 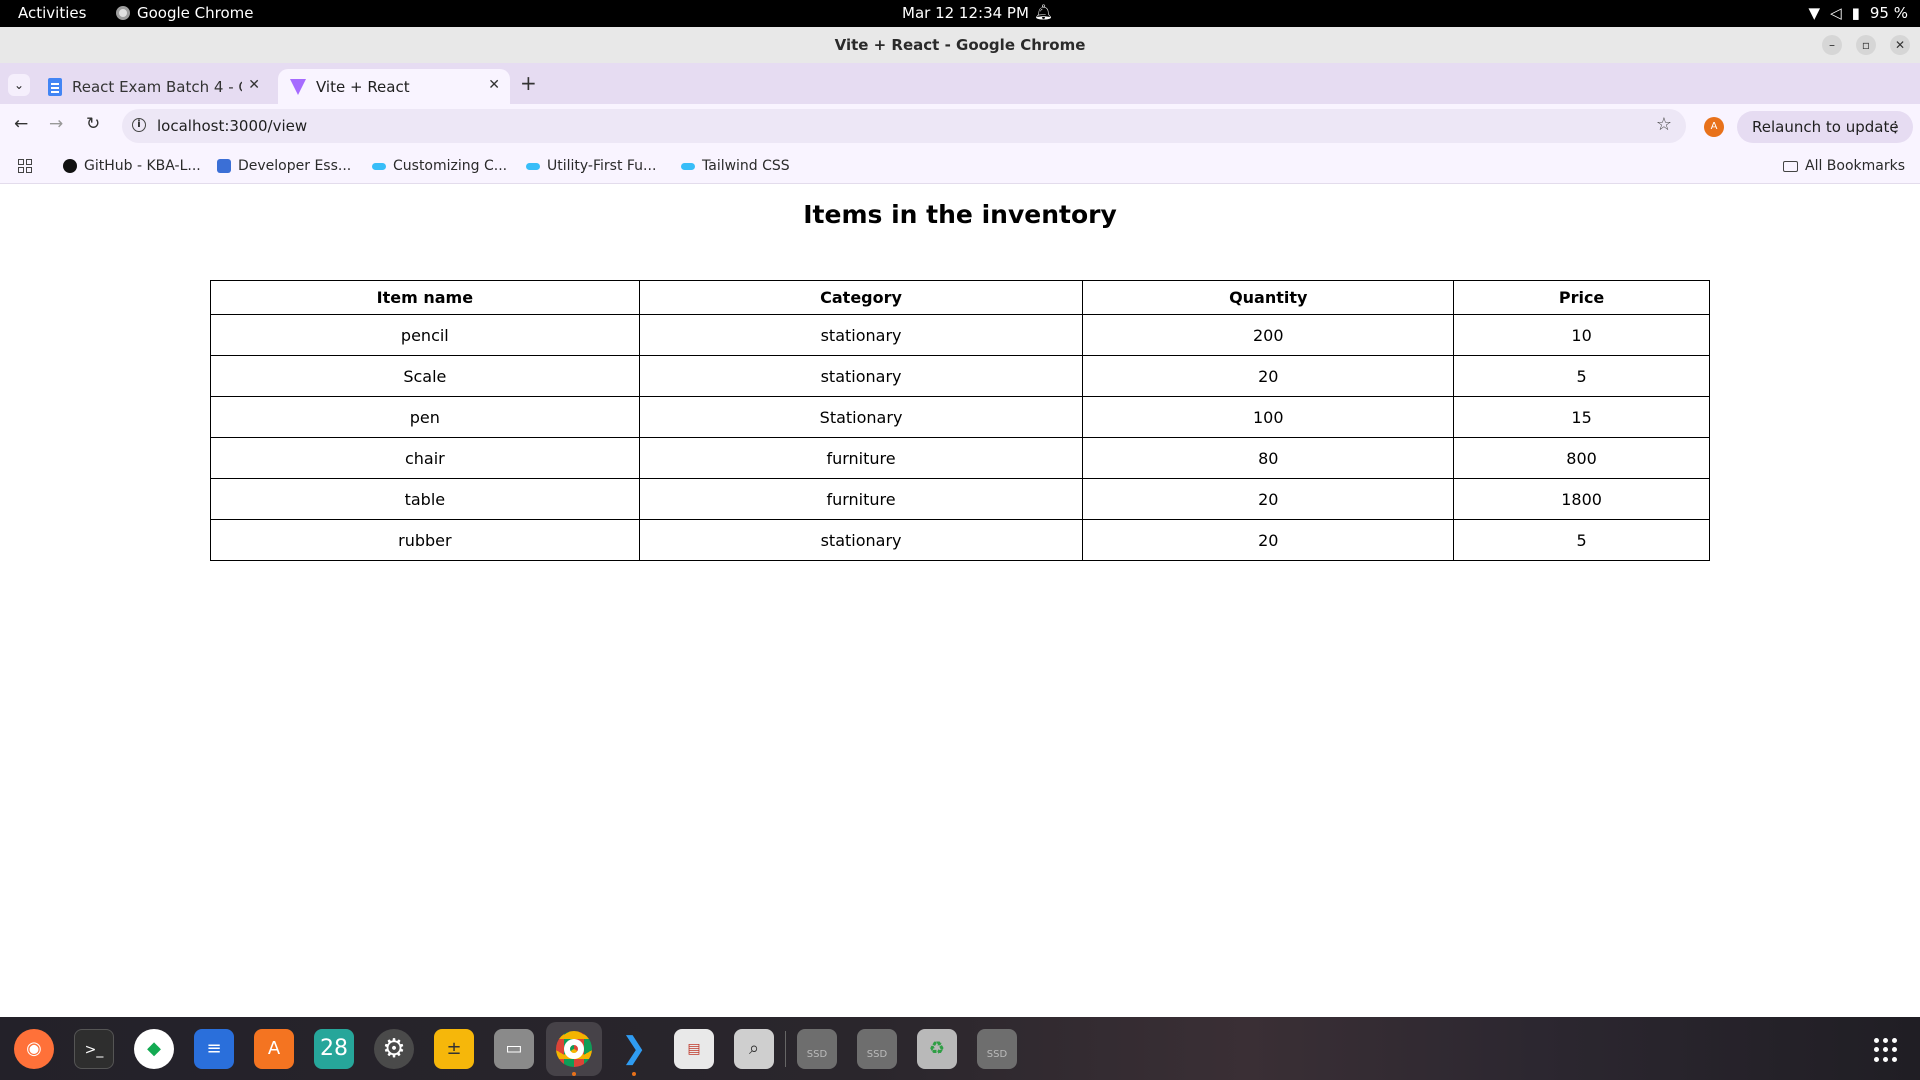 I want to click on calculator-icon: ±, so click(x=454, y=1049).